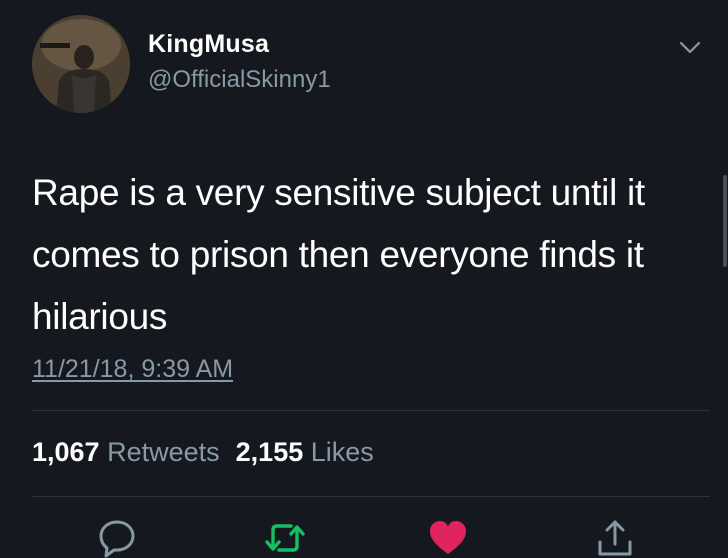  Describe the element at coordinates (615, 538) in the screenshot. I see `share-icon` at that location.